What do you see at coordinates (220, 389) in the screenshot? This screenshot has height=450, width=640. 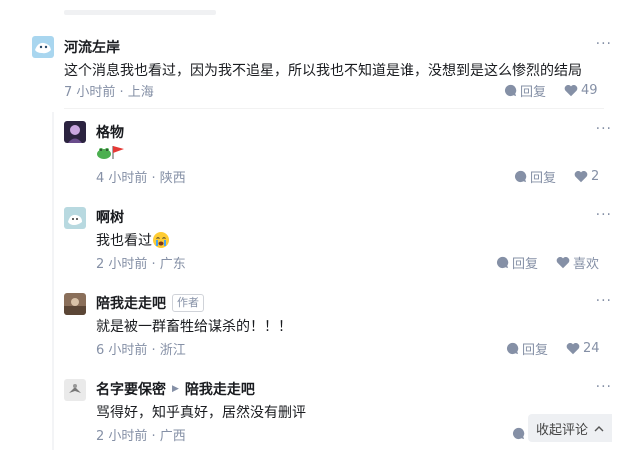 I see `reply-to-name: 陪我走走吧` at bounding box center [220, 389].